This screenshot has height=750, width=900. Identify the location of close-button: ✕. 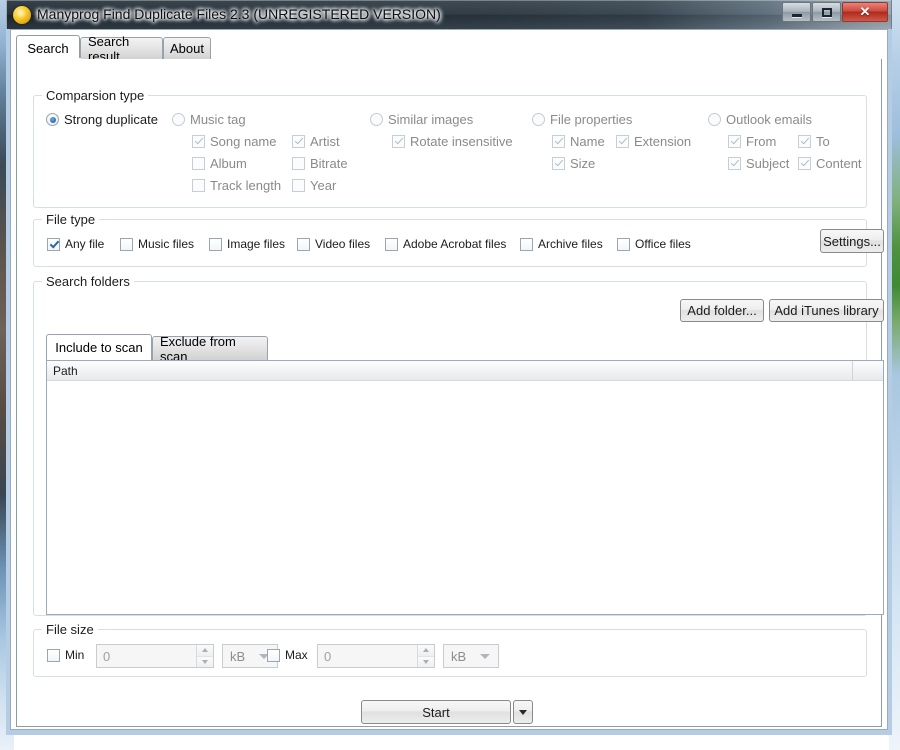
(865, 12).